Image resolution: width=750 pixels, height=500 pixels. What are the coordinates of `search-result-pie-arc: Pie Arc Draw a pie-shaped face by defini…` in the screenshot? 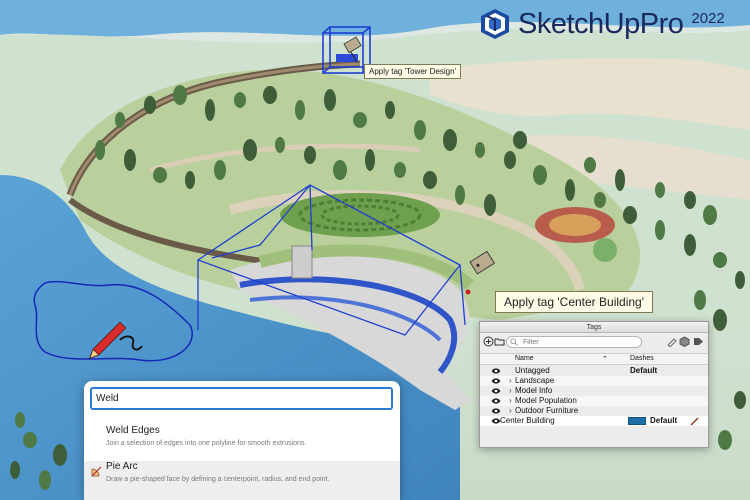 It's located at (242, 480).